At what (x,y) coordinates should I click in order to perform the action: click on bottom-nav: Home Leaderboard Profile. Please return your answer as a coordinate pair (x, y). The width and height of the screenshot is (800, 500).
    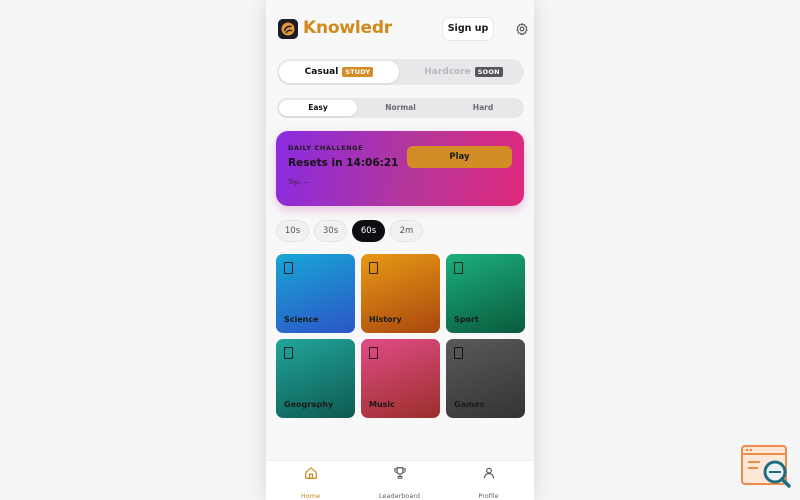
    Looking at the image, I should click on (400, 480).